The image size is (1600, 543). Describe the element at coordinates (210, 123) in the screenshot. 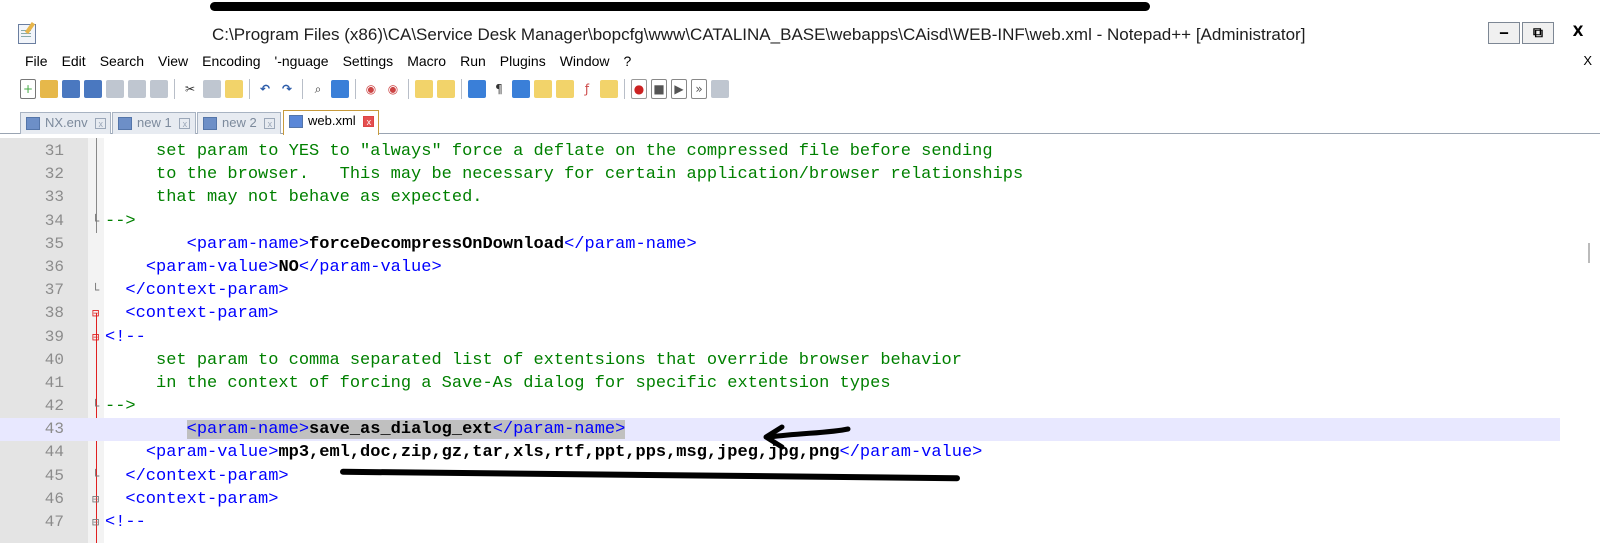

I see `file-icon` at that location.